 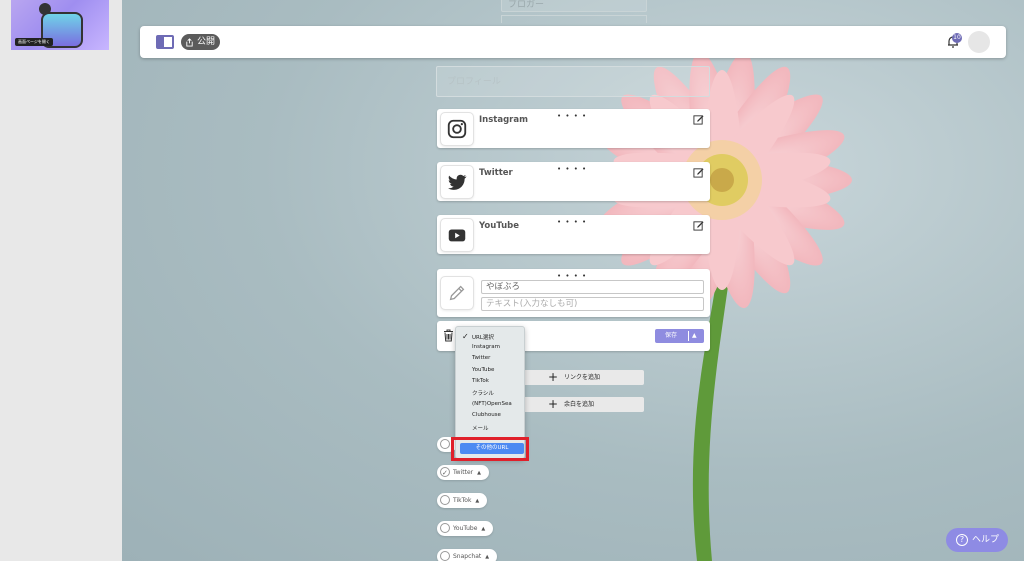 What do you see at coordinates (499, 226) in the screenshot?
I see `link-name: YouTube` at bounding box center [499, 226].